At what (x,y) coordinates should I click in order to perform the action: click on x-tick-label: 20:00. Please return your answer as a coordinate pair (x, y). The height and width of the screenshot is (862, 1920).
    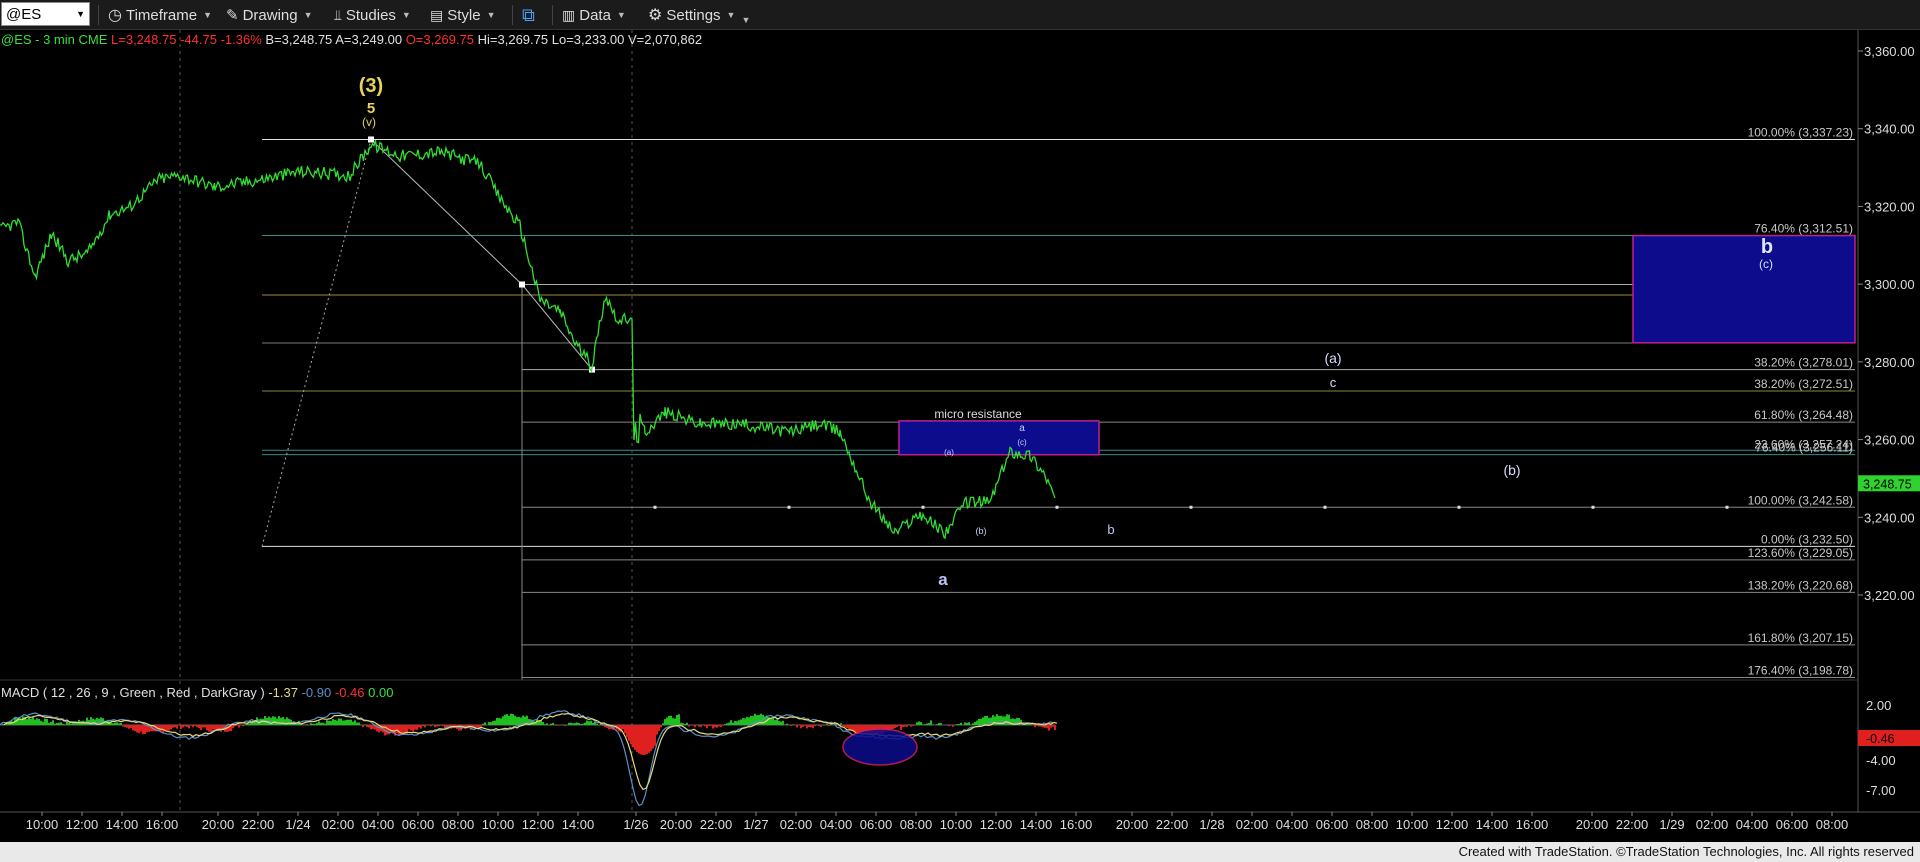
    Looking at the image, I should click on (676, 824).